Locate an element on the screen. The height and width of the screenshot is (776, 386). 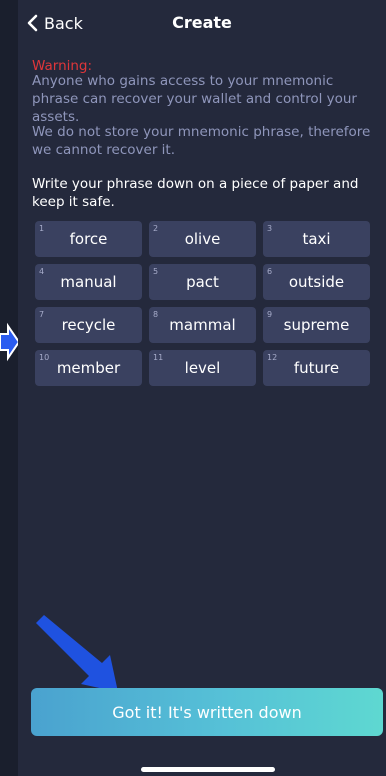
home-indicator is located at coordinates (208, 769).